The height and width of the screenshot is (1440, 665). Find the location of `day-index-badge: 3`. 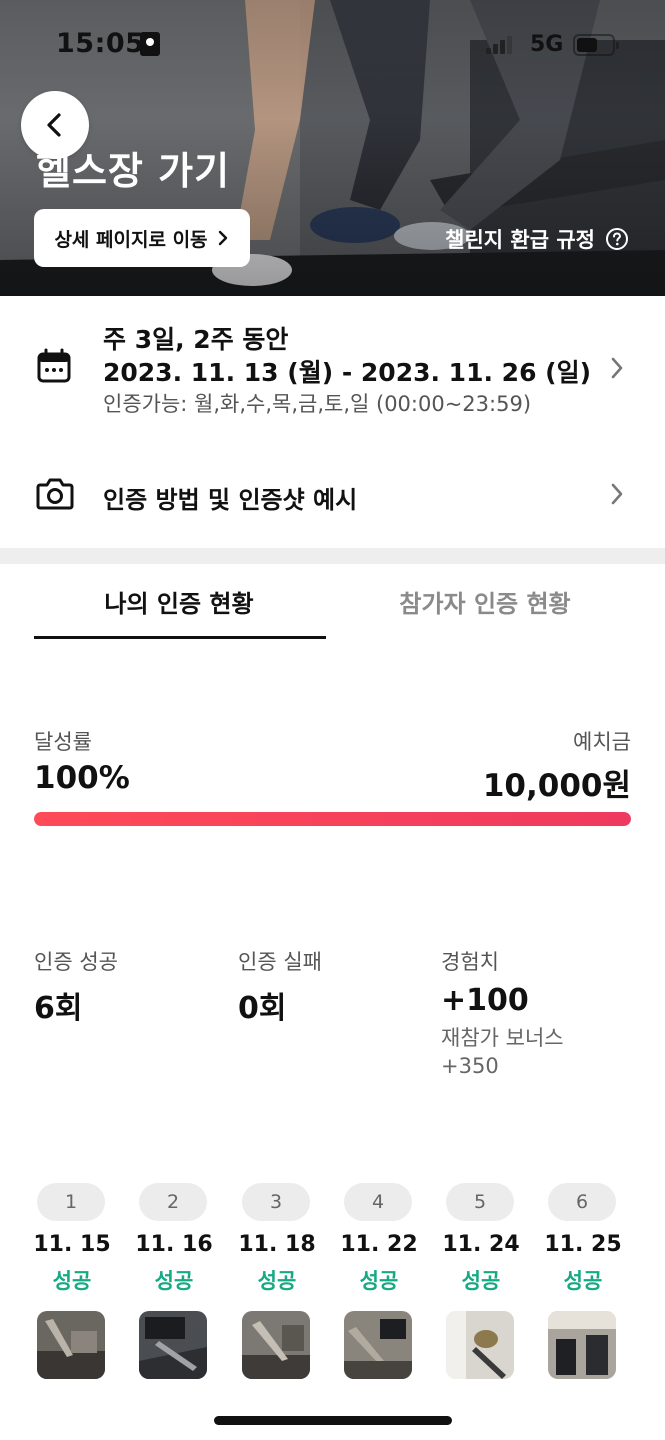

day-index-badge: 3 is located at coordinates (276, 1202).